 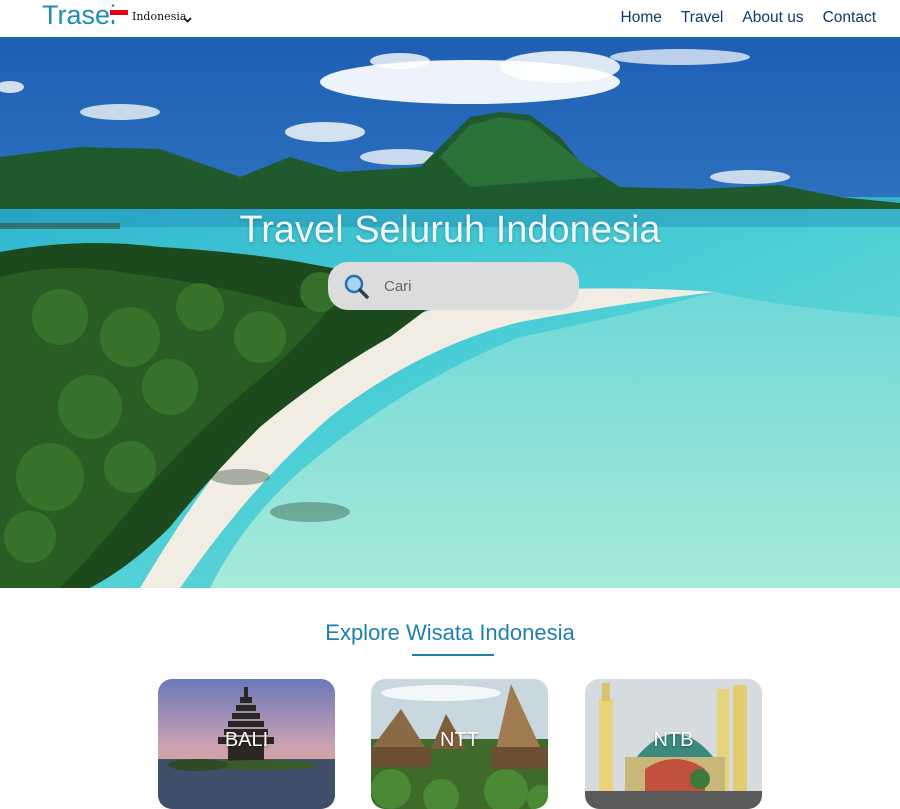 What do you see at coordinates (79, 15) in the screenshot?
I see `logo: Trasei` at bounding box center [79, 15].